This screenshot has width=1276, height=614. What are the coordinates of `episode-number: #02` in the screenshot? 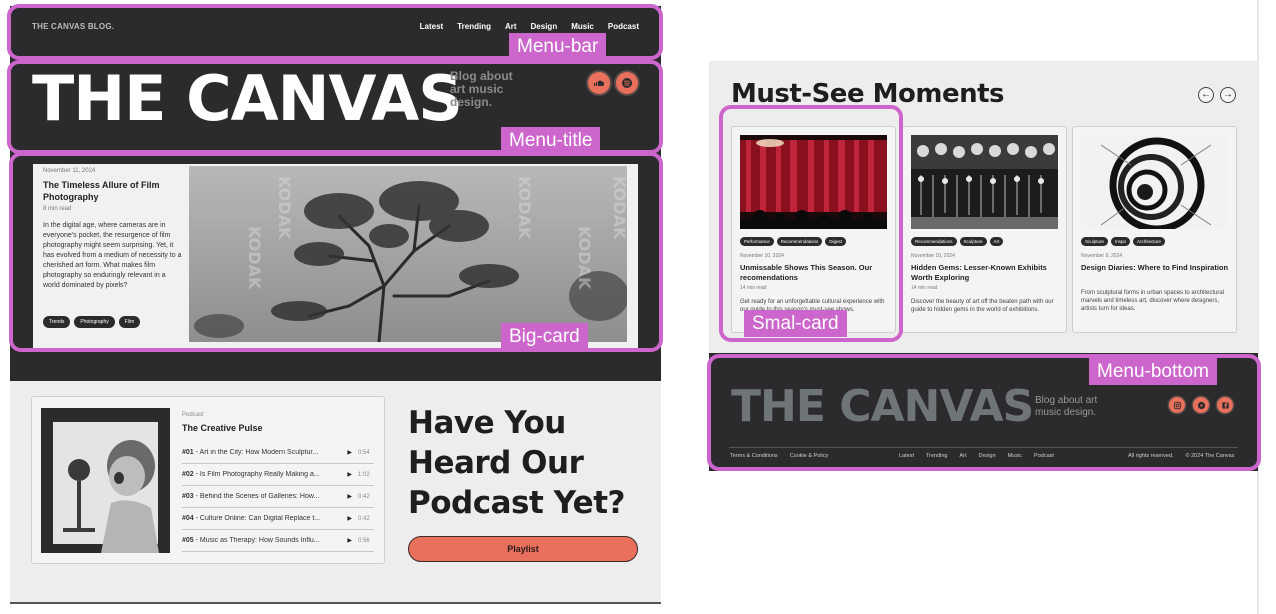 It's located at (188, 474).